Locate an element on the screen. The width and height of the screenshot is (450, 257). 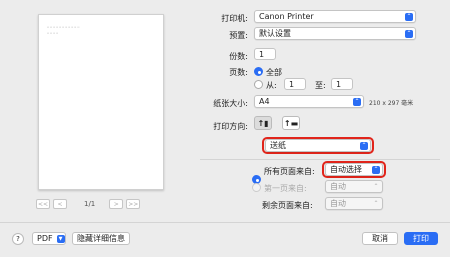
remaining-value: 自动 is located at coordinates (338, 203).